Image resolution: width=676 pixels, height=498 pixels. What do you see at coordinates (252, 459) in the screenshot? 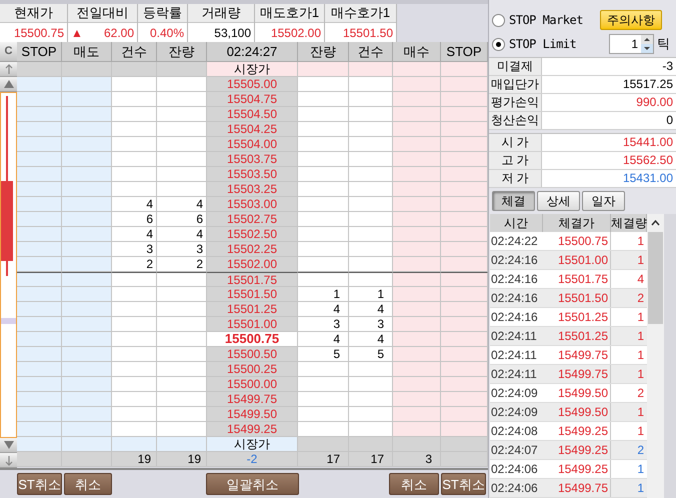
I see `table-cell: -2` at bounding box center [252, 459].